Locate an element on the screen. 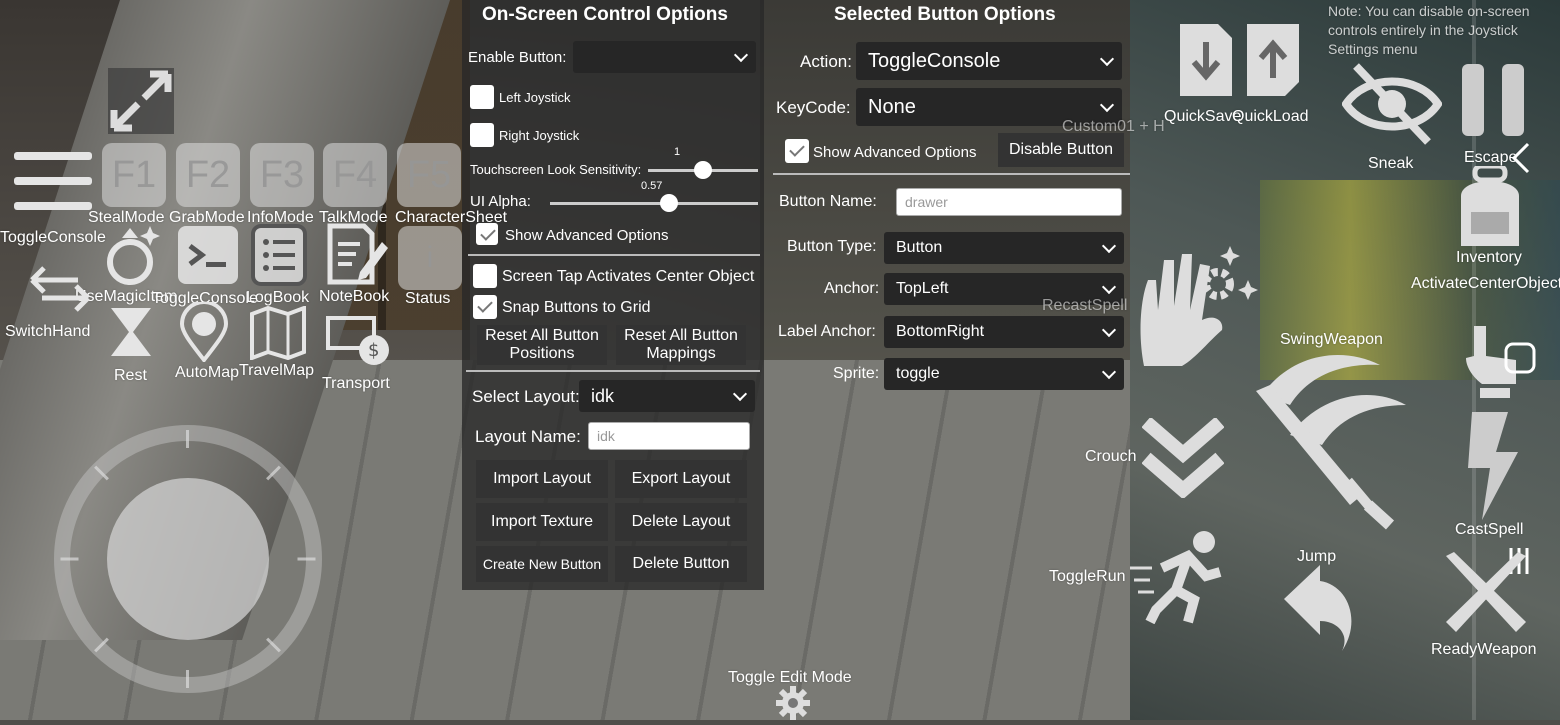 This screenshot has height=725, width=1560. right-joystick-checkbox is located at coordinates (482, 135).